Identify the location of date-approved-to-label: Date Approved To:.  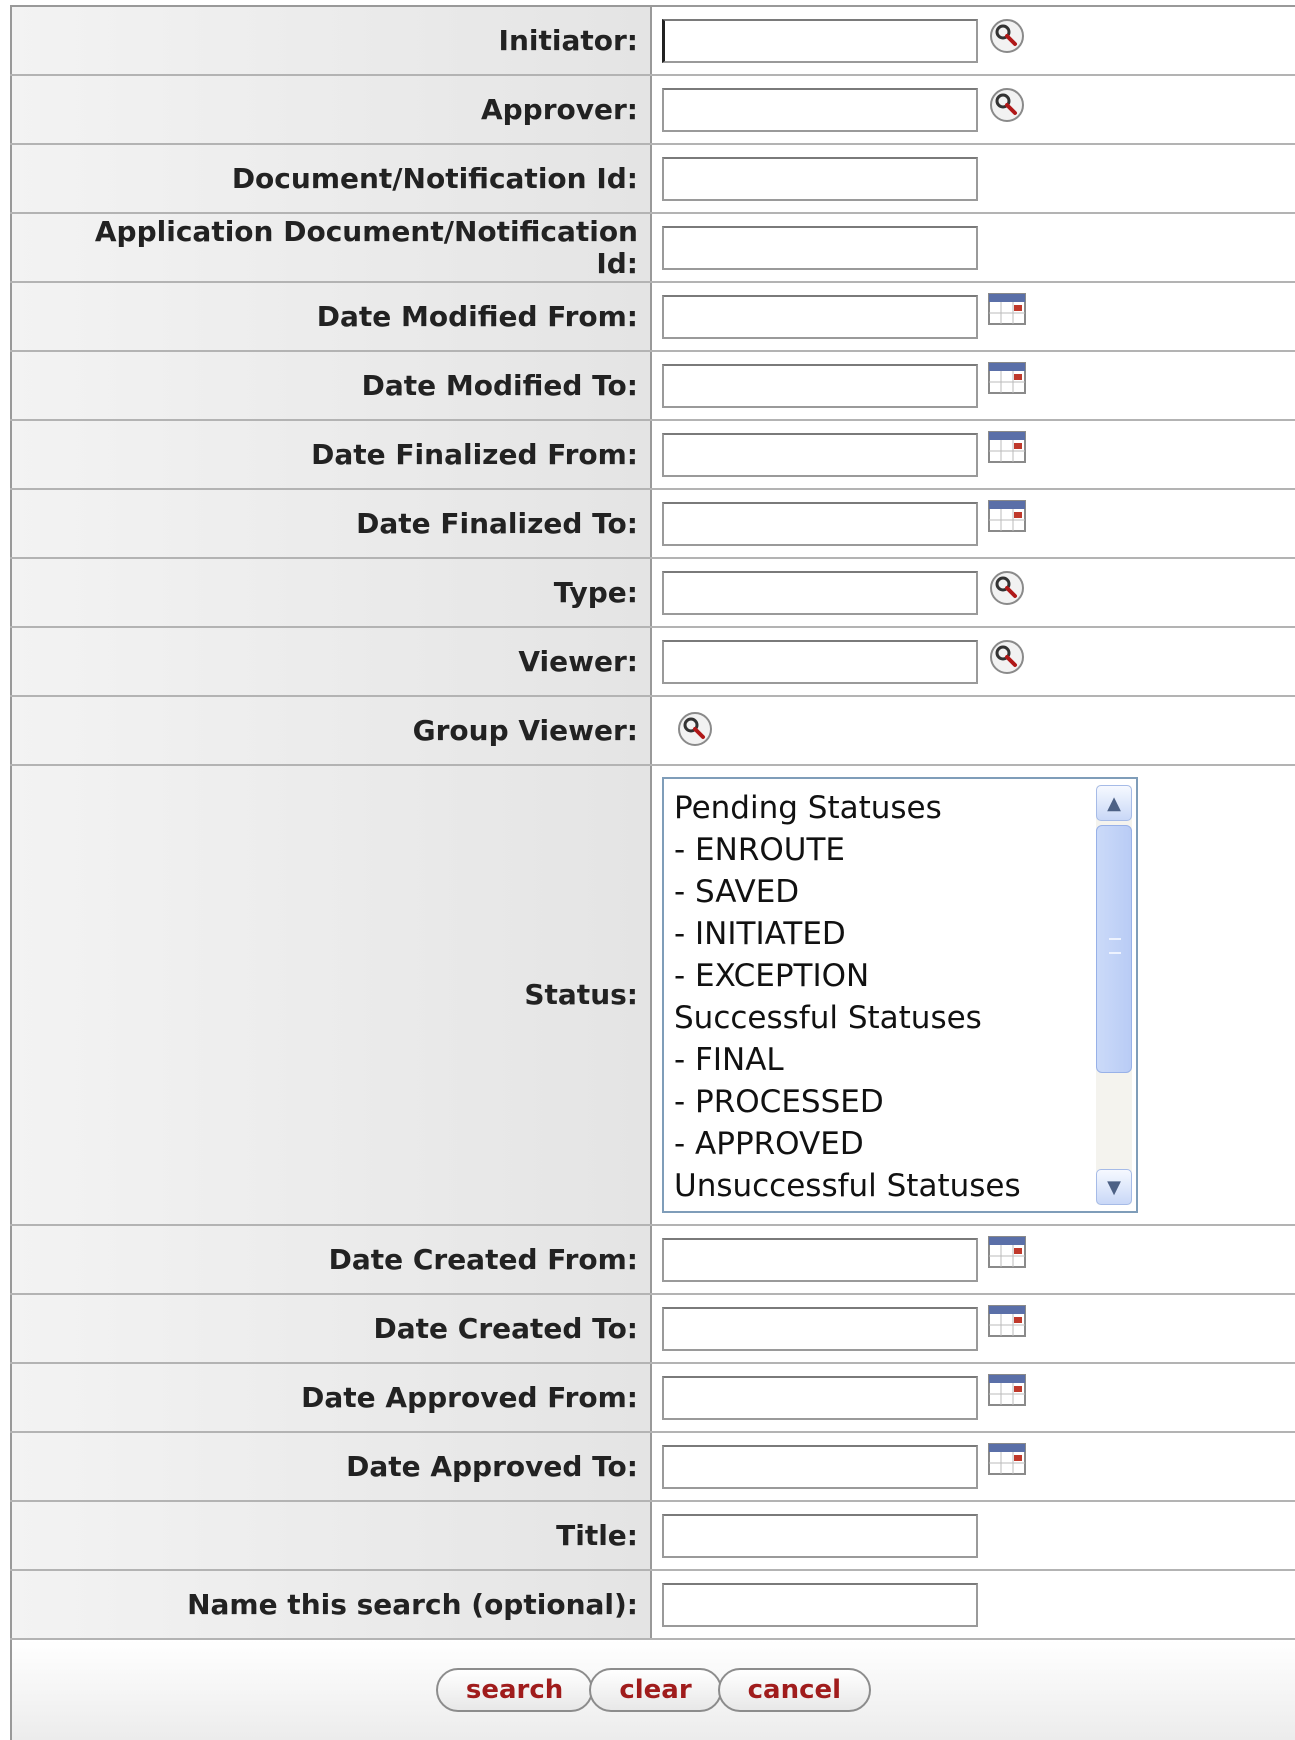
(331, 1466).